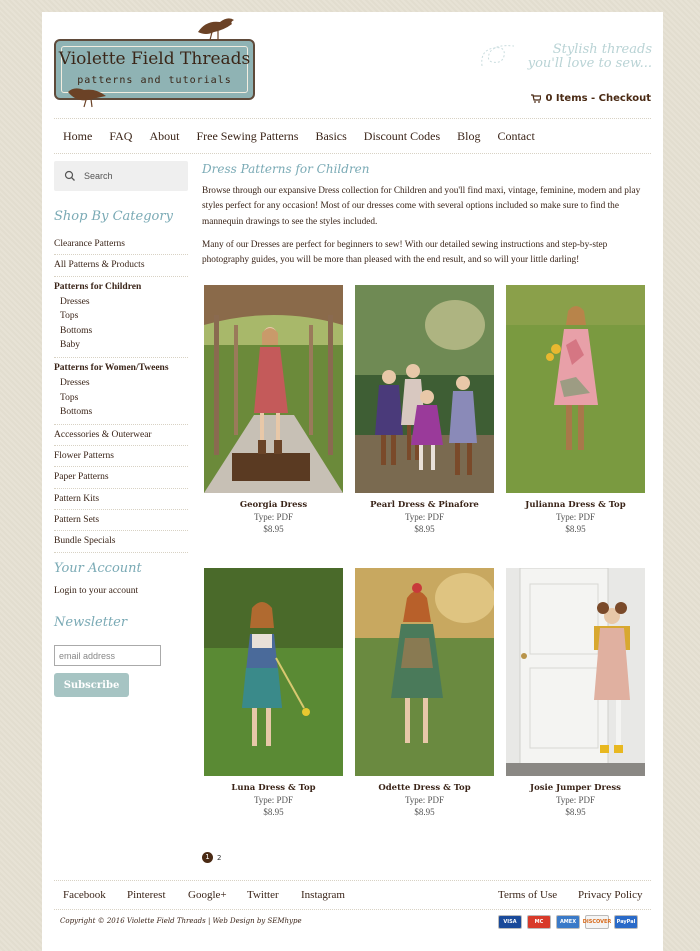 Image resolution: width=700 pixels, height=951 pixels. Describe the element at coordinates (273, 505) in the screenshot. I see `product-name: Georgia Dress` at that location.